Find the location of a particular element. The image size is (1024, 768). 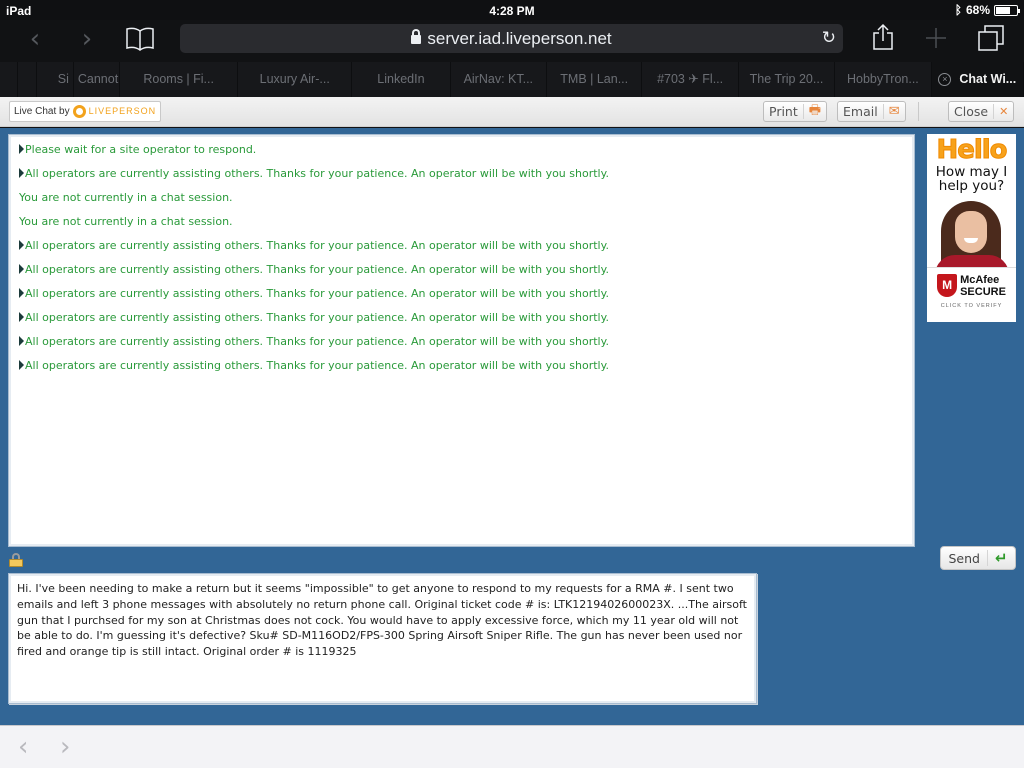

reload-button: ↻ is located at coordinates (829, 38).